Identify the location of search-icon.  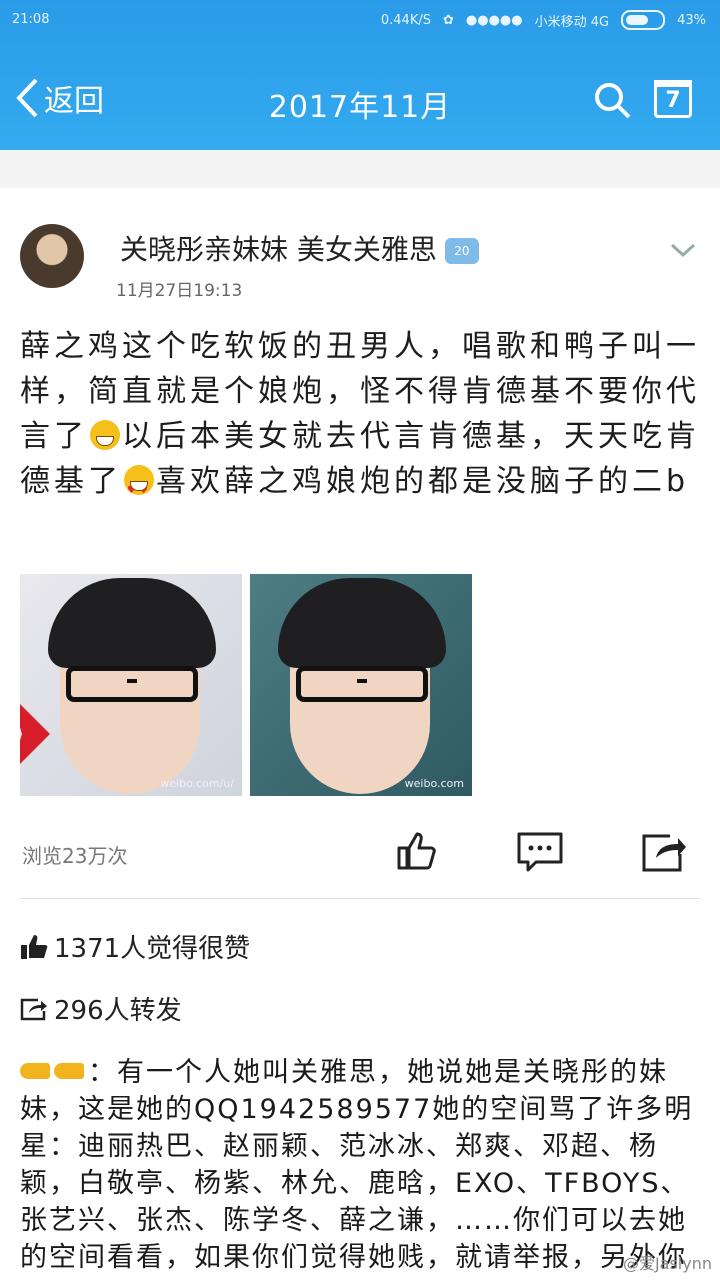
(613, 101).